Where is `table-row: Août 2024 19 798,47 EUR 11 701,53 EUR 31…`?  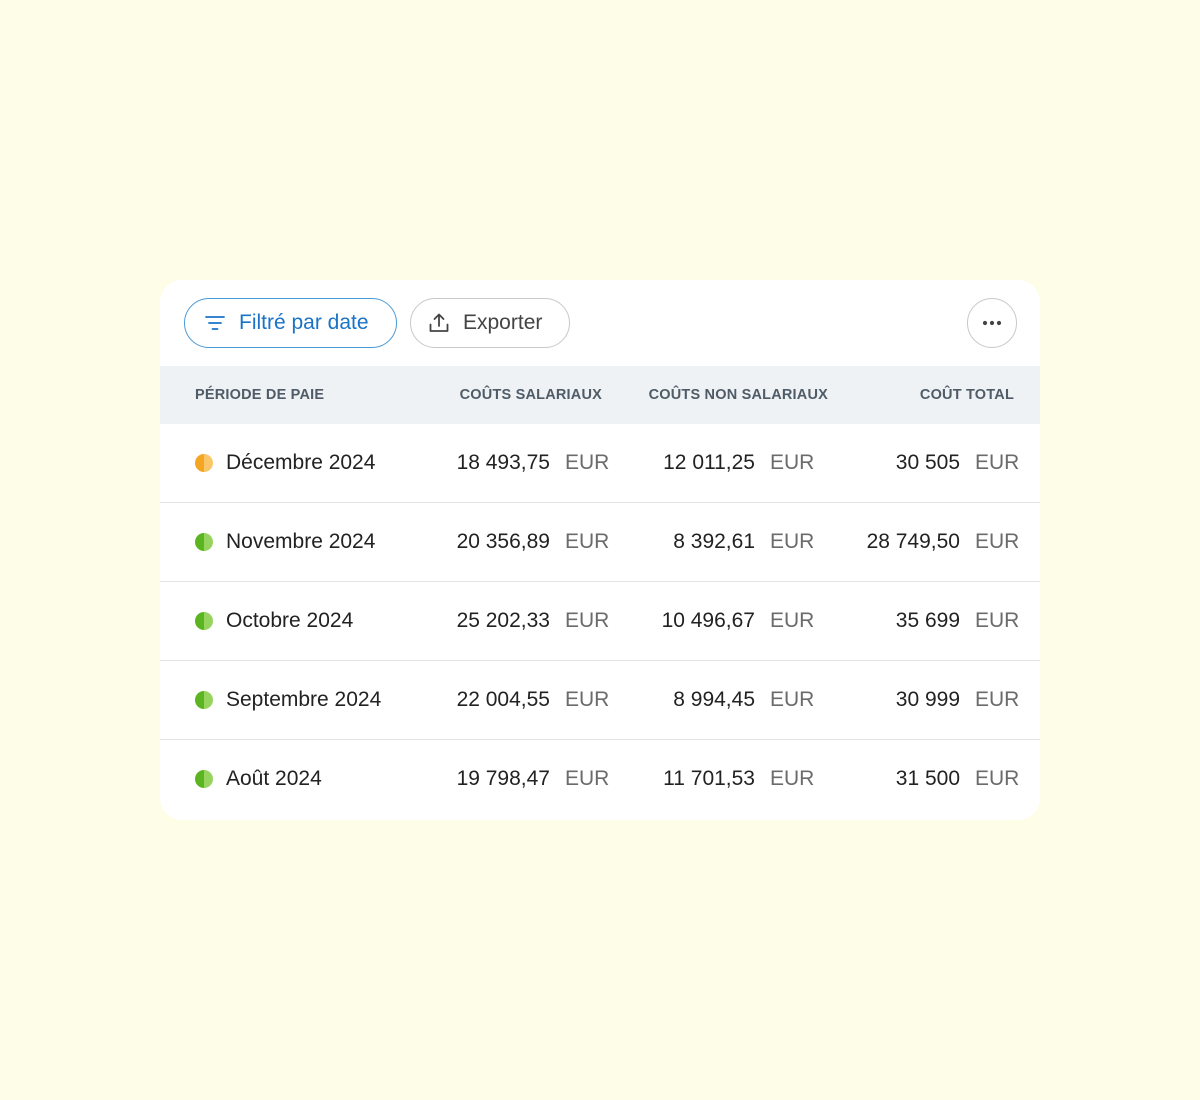 table-row: Août 2024 19 798,47 EUR 11 701,53 EUR 31… is located at coordinates (600, 779).